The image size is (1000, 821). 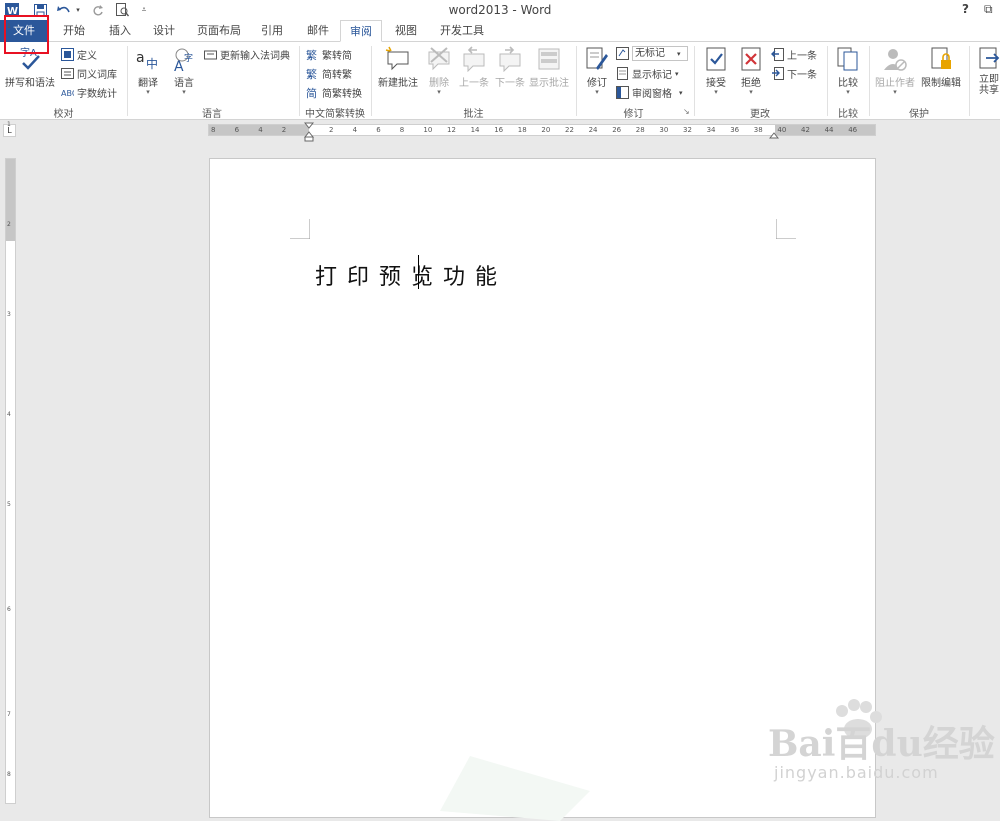 What do you see at coordinates (148, 92) in the screenshot?
I see `translate-dropdown-icon: ▾` at bounding box center [148, 92].